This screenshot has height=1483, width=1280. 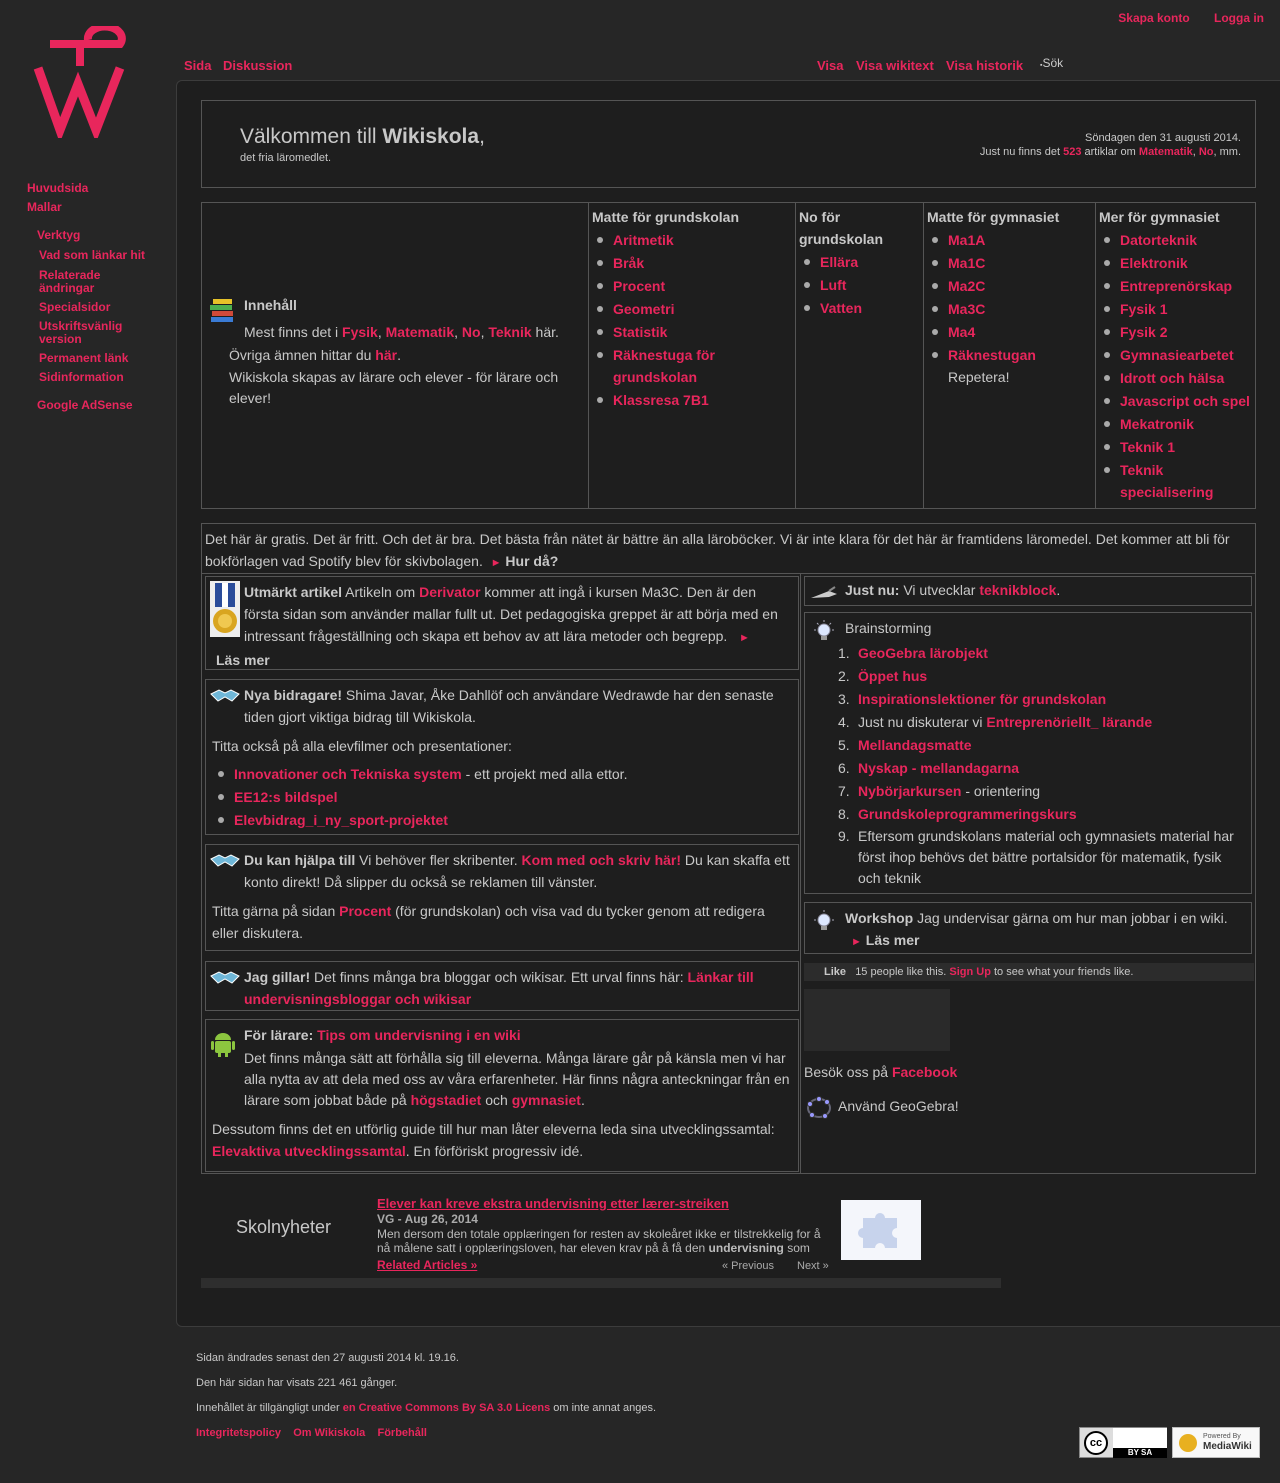 I want to click on link-fysik1: Fysik 1, so click(x=1143, y=309).